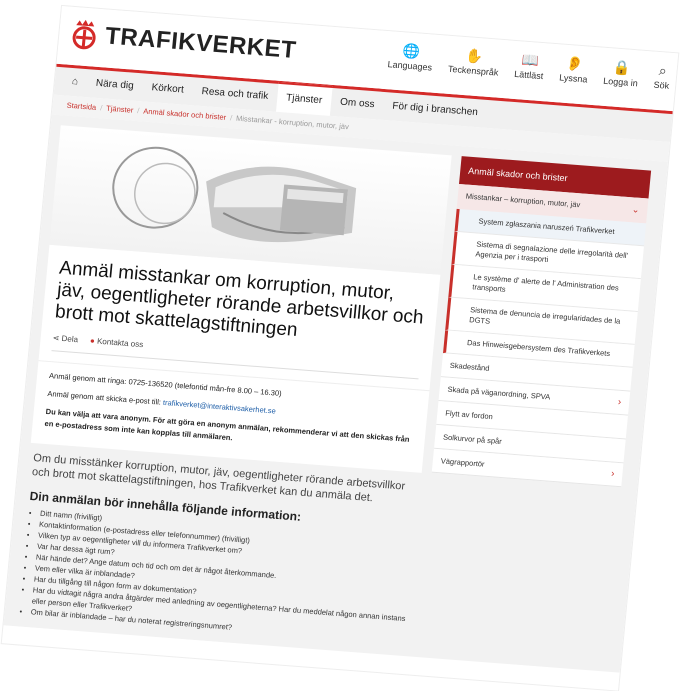 Image resolution: width=682 pixels, height=691 pixels. Describe the element at coordinates (661, 85) in the screenshot. I see `tool-label: Sök` at that location.